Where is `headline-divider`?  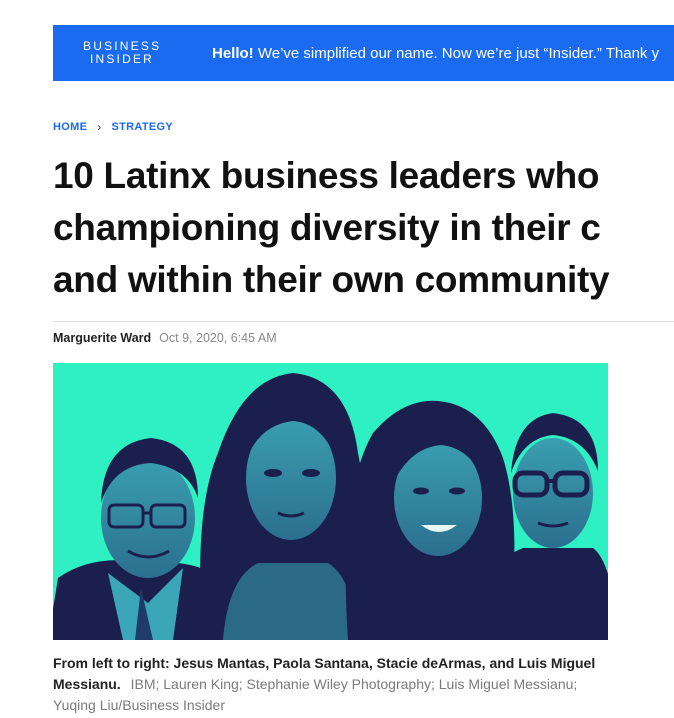 headline-divider is located at coordinates (363, 321).